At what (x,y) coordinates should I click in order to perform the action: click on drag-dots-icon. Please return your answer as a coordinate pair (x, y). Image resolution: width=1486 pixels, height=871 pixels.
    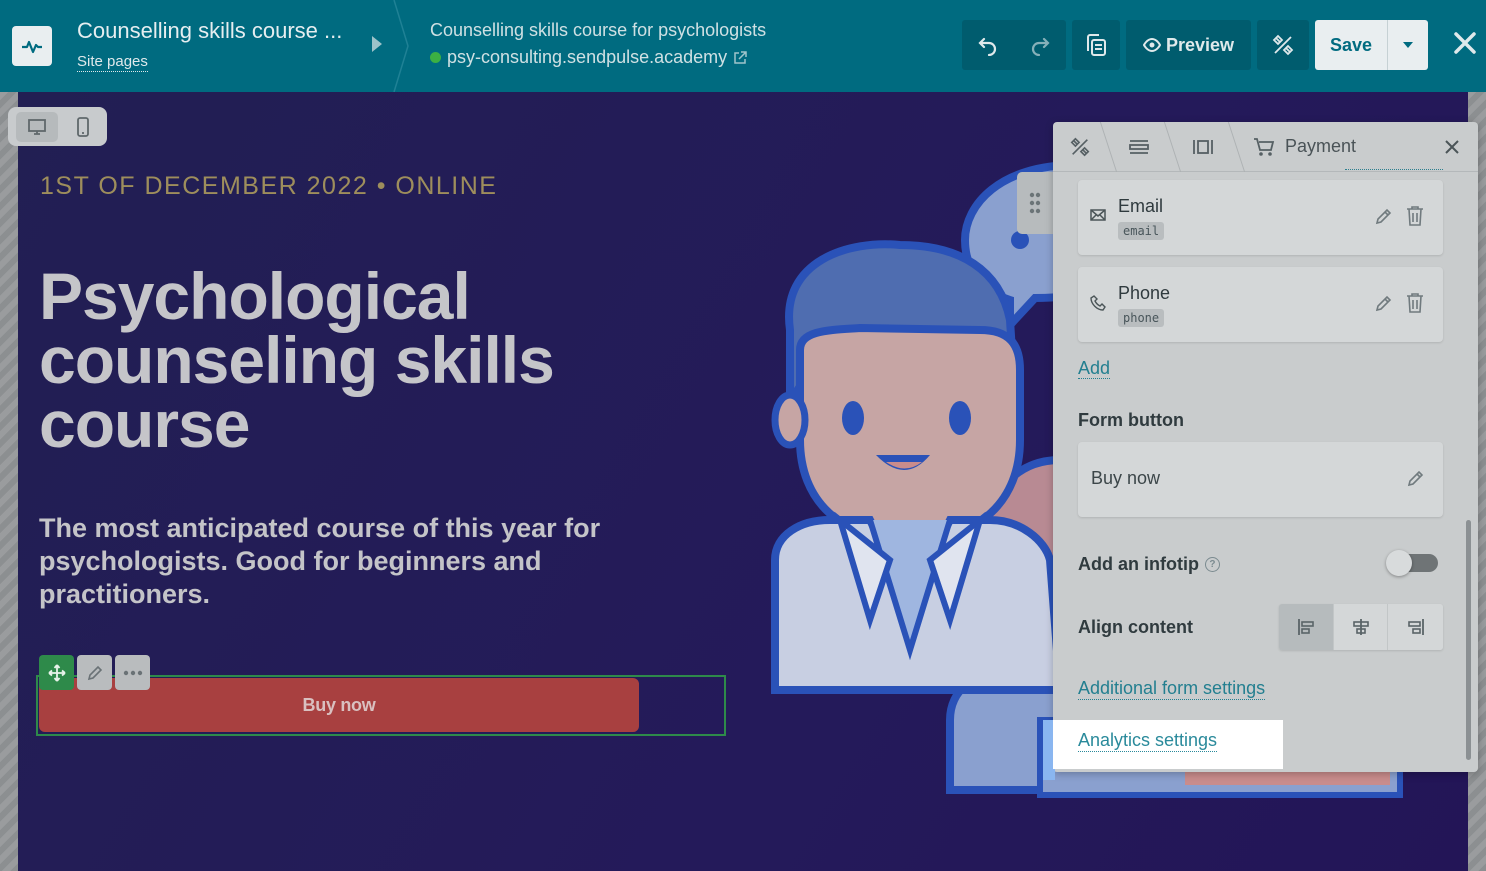
    Looking at the image, I should click on (1035, 203).